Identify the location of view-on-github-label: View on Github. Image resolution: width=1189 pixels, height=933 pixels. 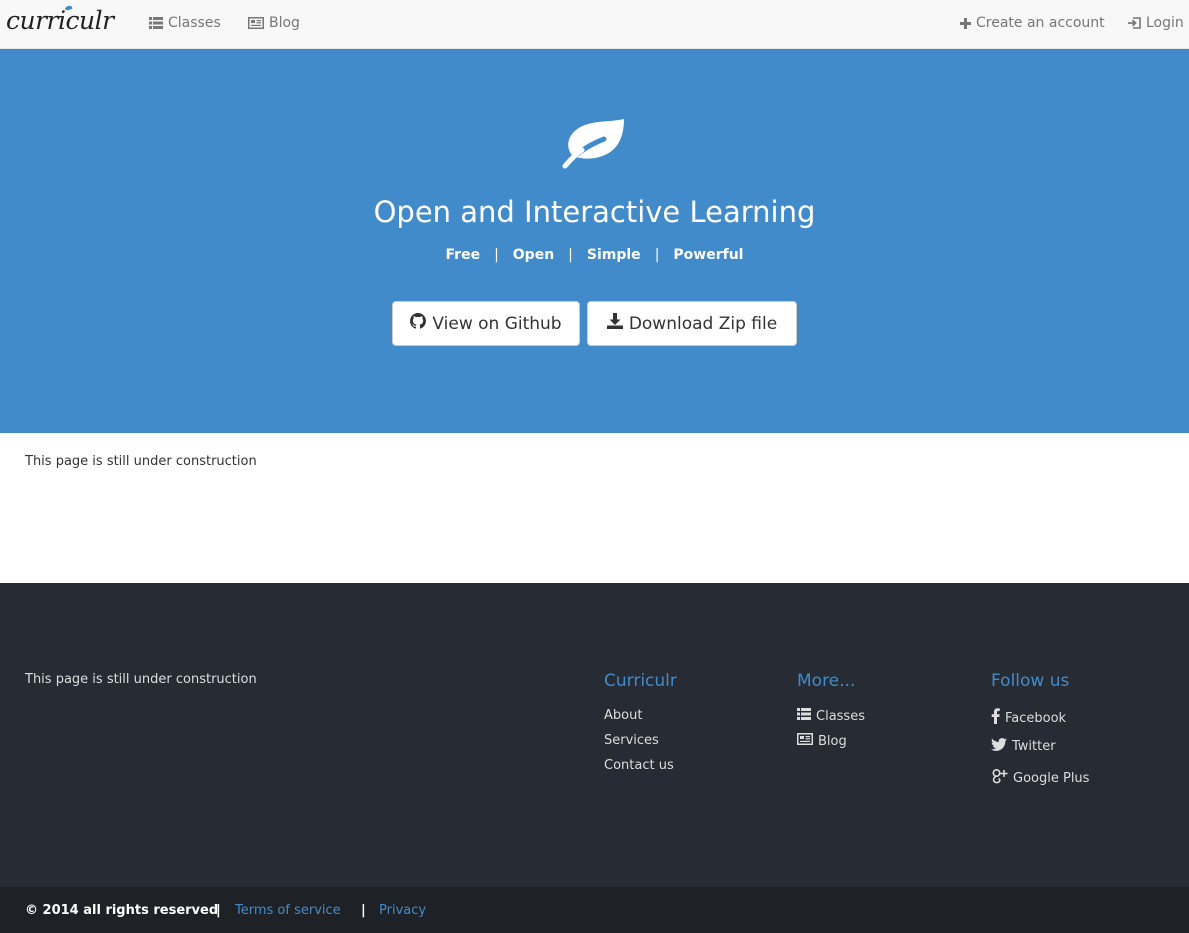
(497, 323).